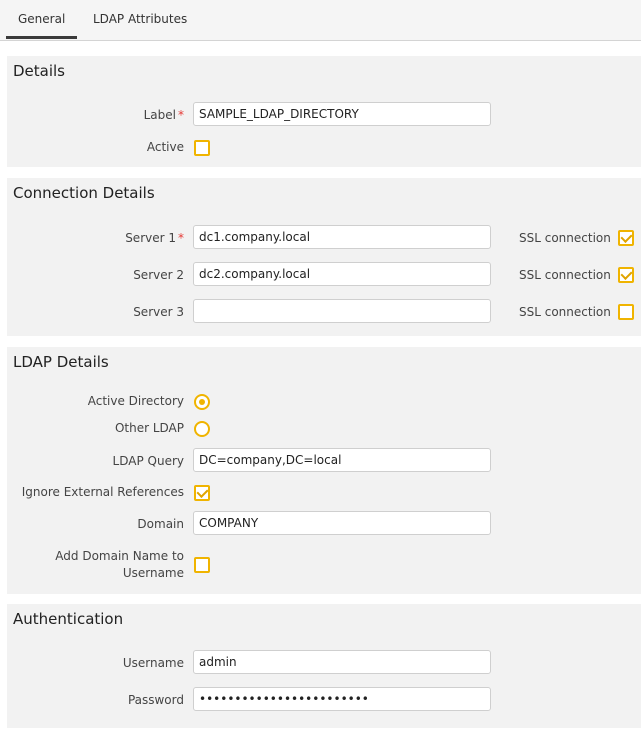 Image resolution: width=641 pixels, height=733 pixels. What do you see at coordinates (135, 401) in the screenshot?
I see `active-directory-label: Active Directory` at bounding box center [135, 401].